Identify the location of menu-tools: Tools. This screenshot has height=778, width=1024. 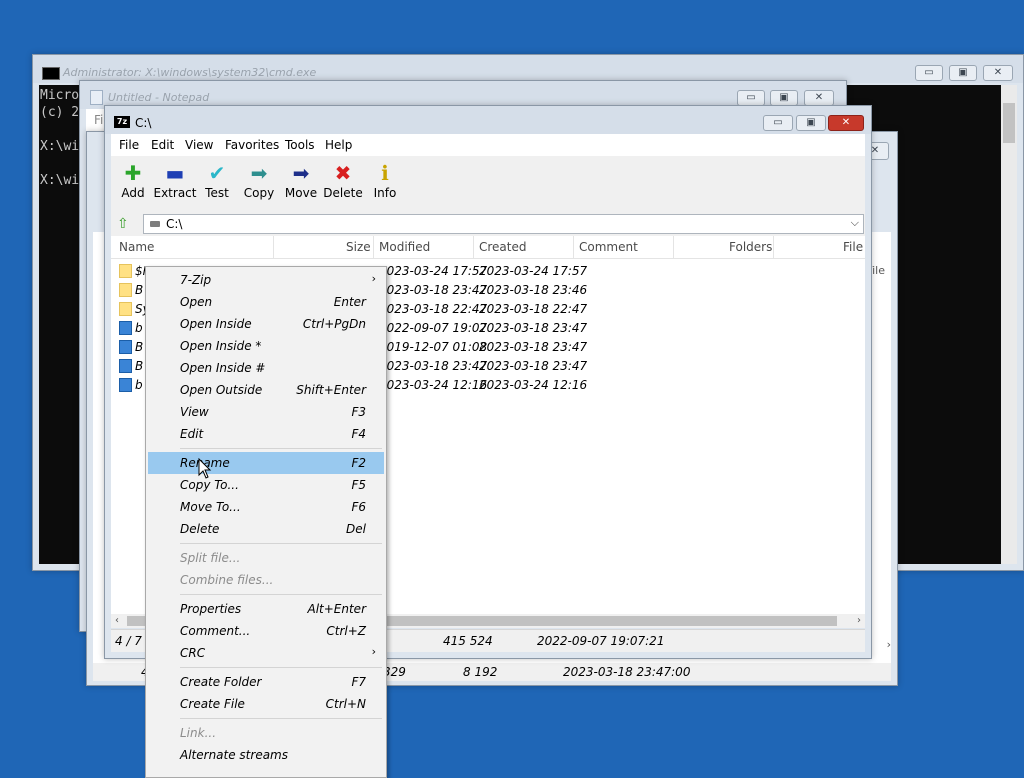
(300, 145).